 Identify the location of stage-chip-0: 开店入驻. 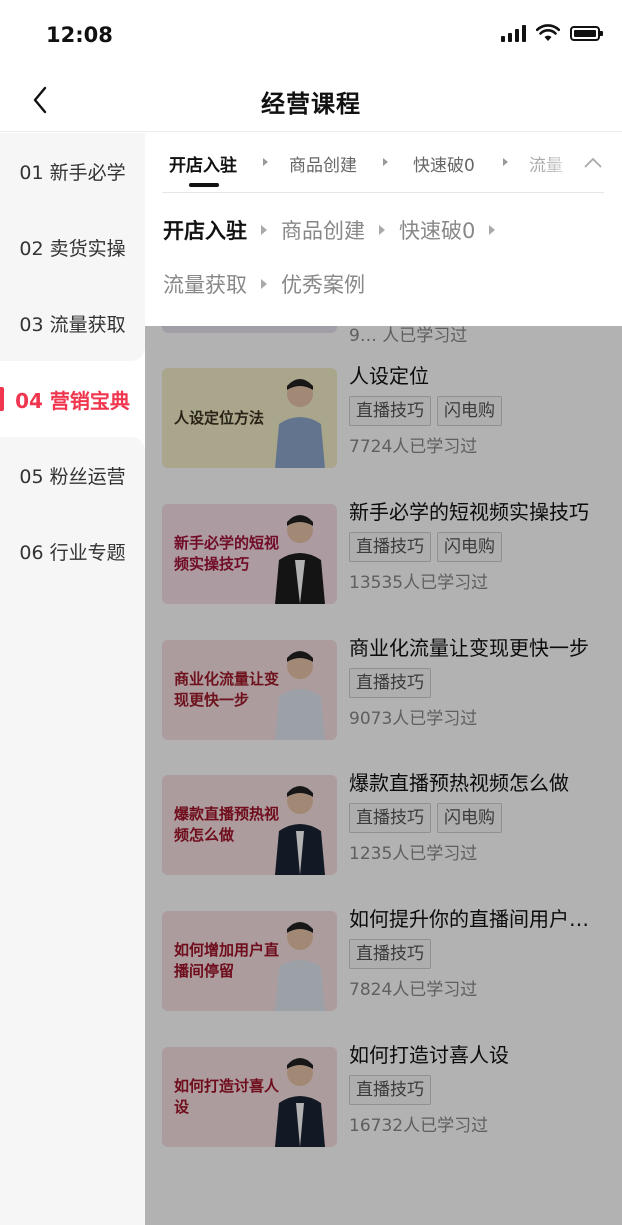
(205, 230).